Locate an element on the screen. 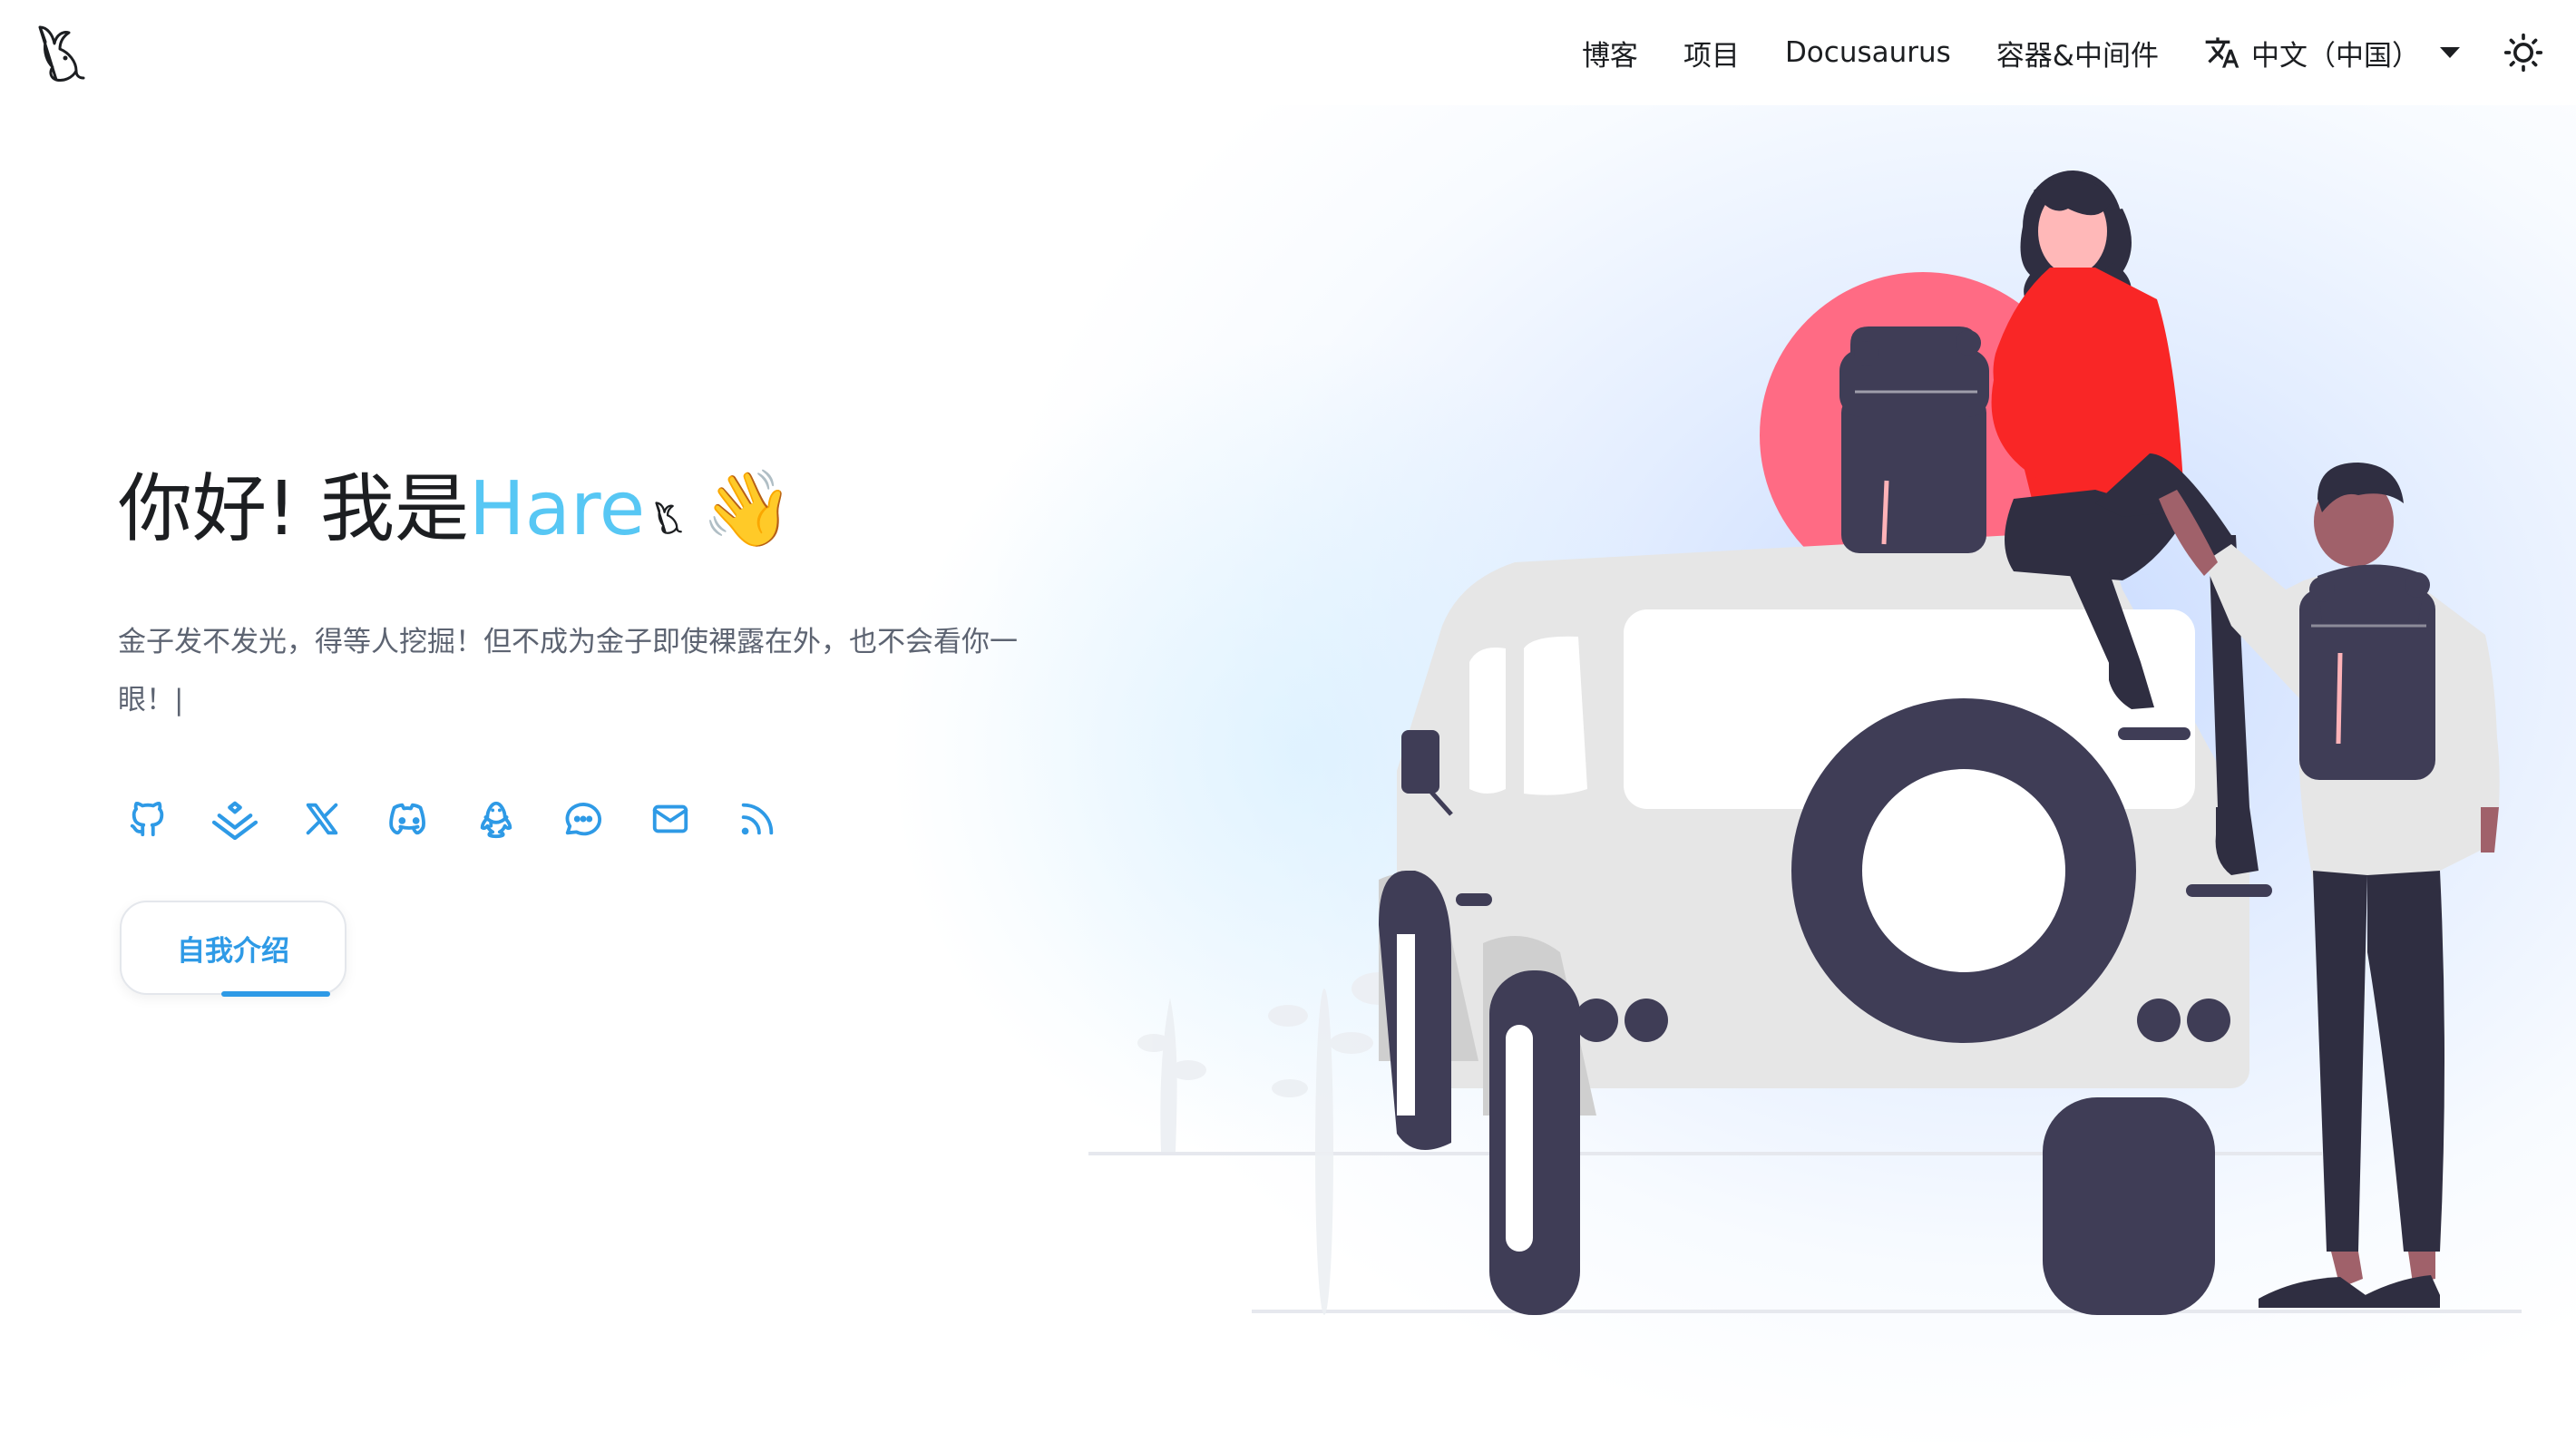  chevron-down-icon is located at coordinates (2450, 52).